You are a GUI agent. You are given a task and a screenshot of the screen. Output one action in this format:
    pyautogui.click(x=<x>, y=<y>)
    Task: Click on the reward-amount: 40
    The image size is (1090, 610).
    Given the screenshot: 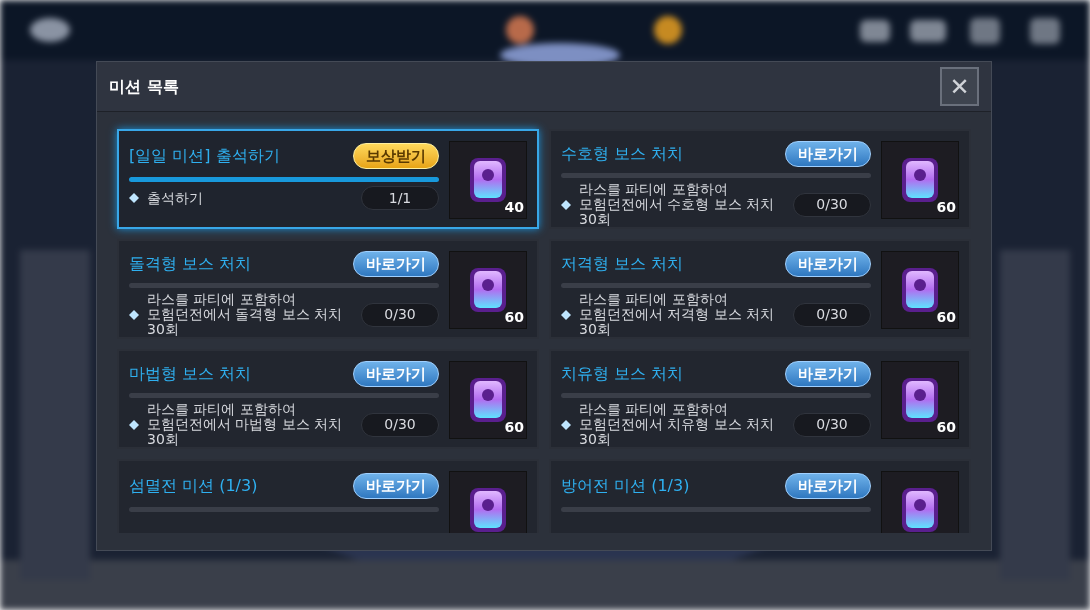 What is the action you would take?
    pyautogui.click(x=514, y=207)
    